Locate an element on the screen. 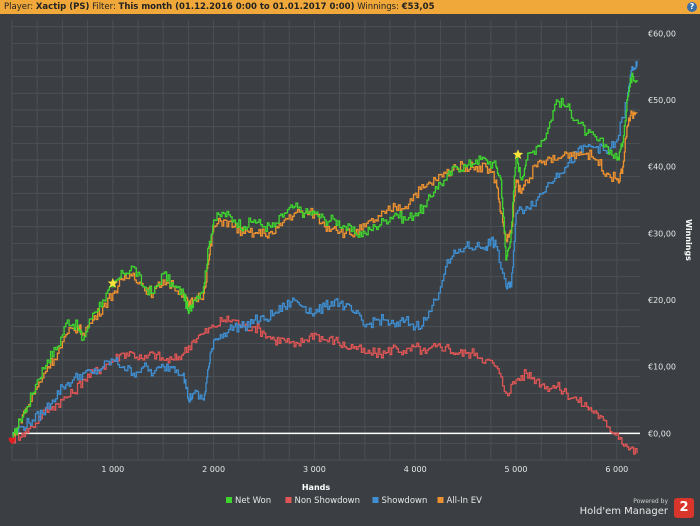 Image resolution: width=700 pixels, height=526 pixels. y-tick-label: €60,00 is located at coordinates (662, 33).